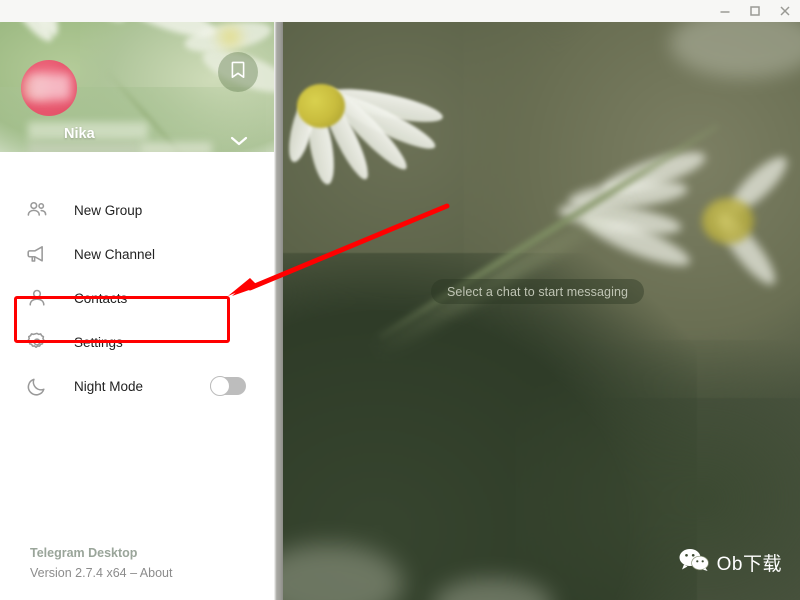  What do you see at coordinates (37, 254) in the screenshot?
I see `megaphone-icon` at bounding box center [37, 254].